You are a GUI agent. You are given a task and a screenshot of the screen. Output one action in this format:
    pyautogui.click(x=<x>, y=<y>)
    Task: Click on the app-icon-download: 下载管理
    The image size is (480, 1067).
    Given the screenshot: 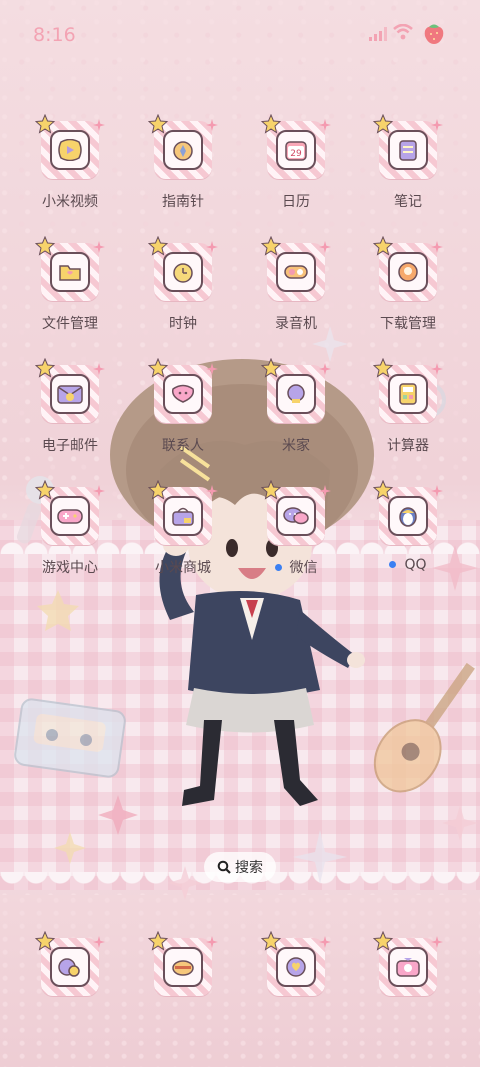 What is the action you would take?
    pyautogui.click(x=408, y=284)
    